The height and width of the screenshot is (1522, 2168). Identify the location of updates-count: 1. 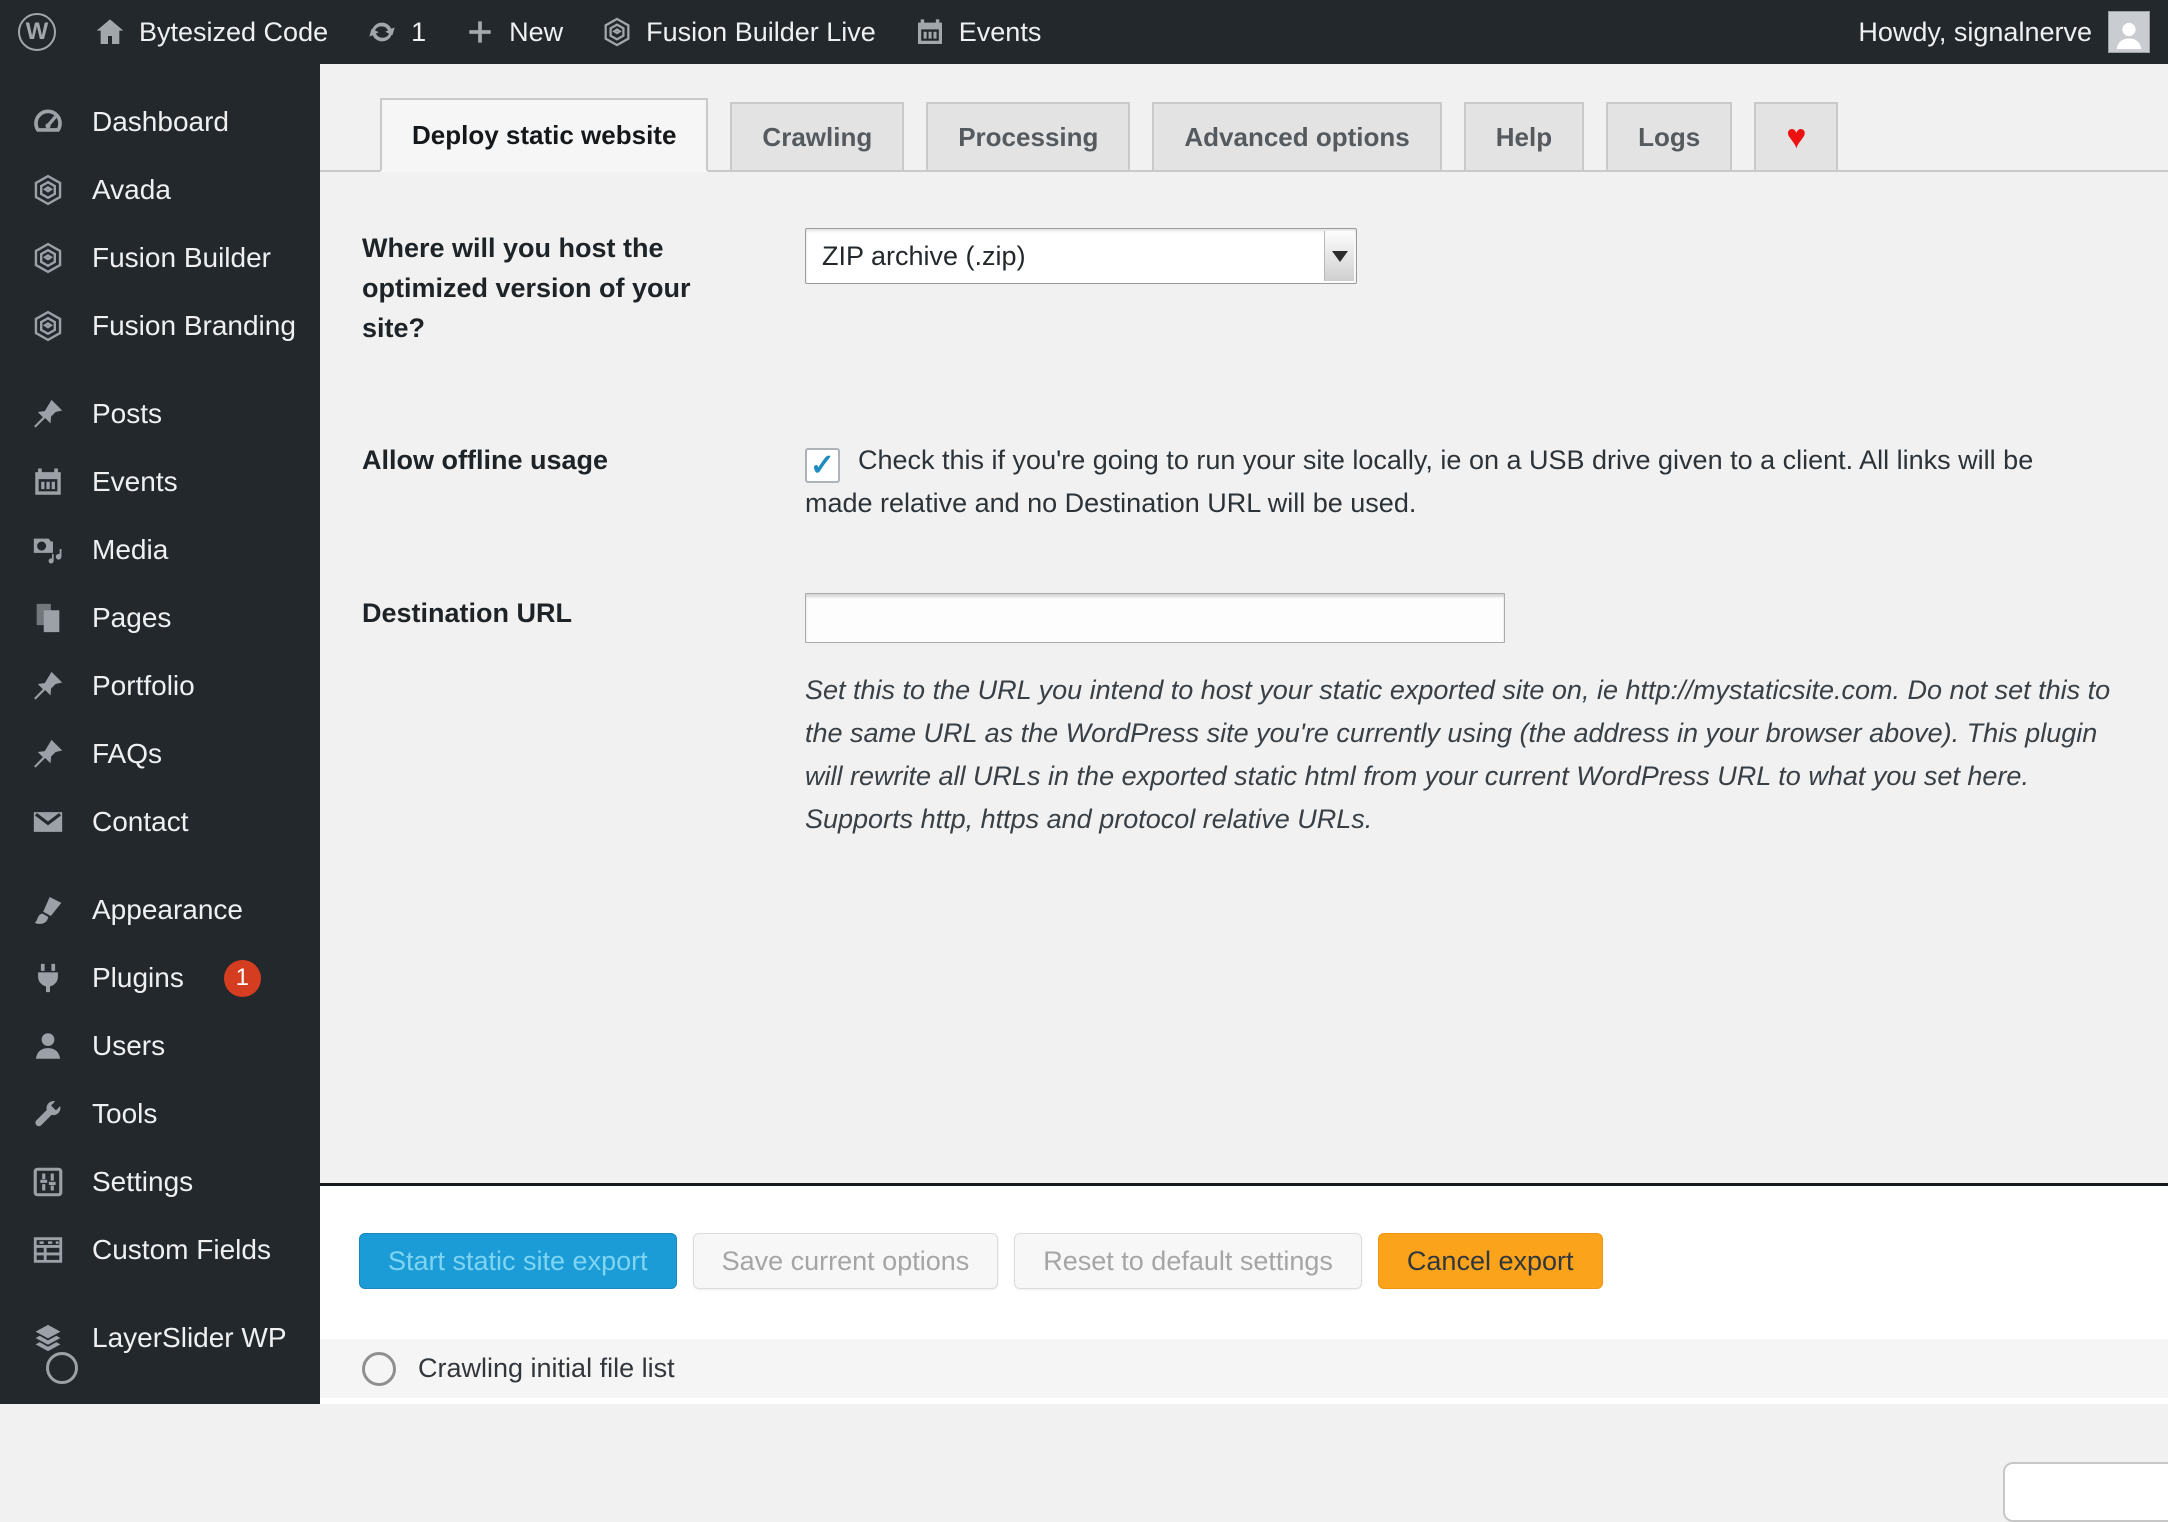
(419, 31).